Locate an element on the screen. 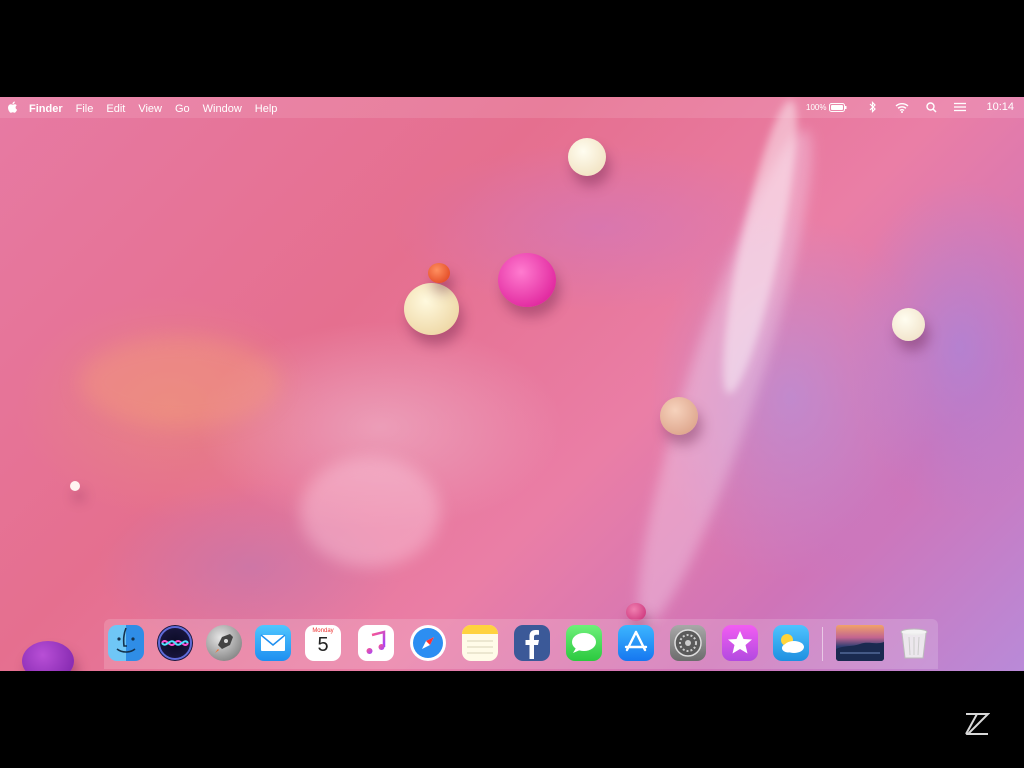  menu-help: Help is located at coordinates (266, 109).